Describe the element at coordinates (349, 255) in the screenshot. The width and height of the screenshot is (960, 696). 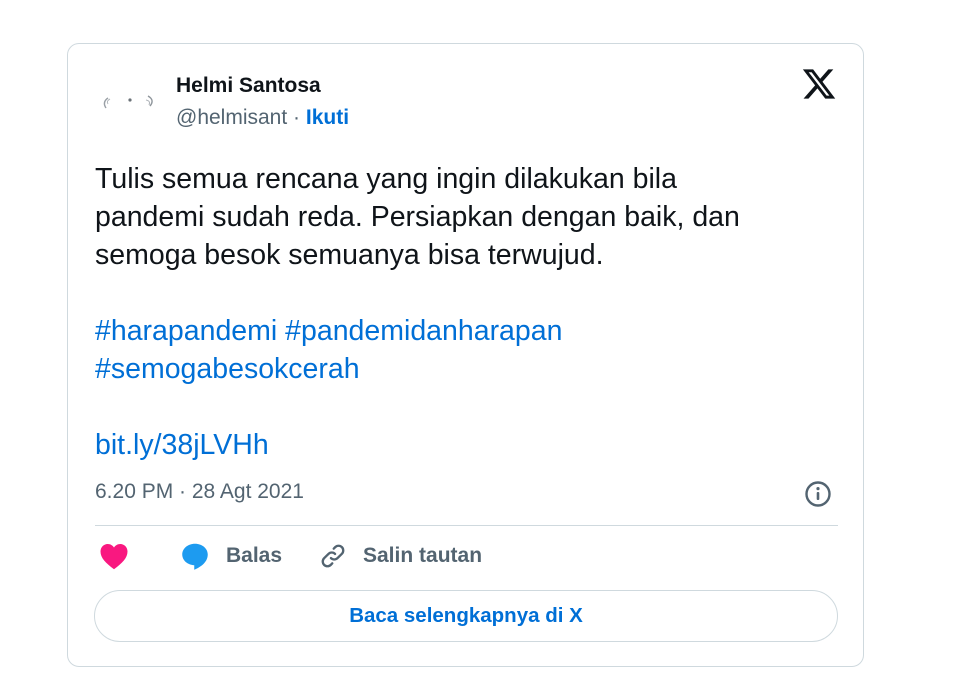
I see `tweet-text-line: semoga besok semuanya bisa terwujud.` at that location.